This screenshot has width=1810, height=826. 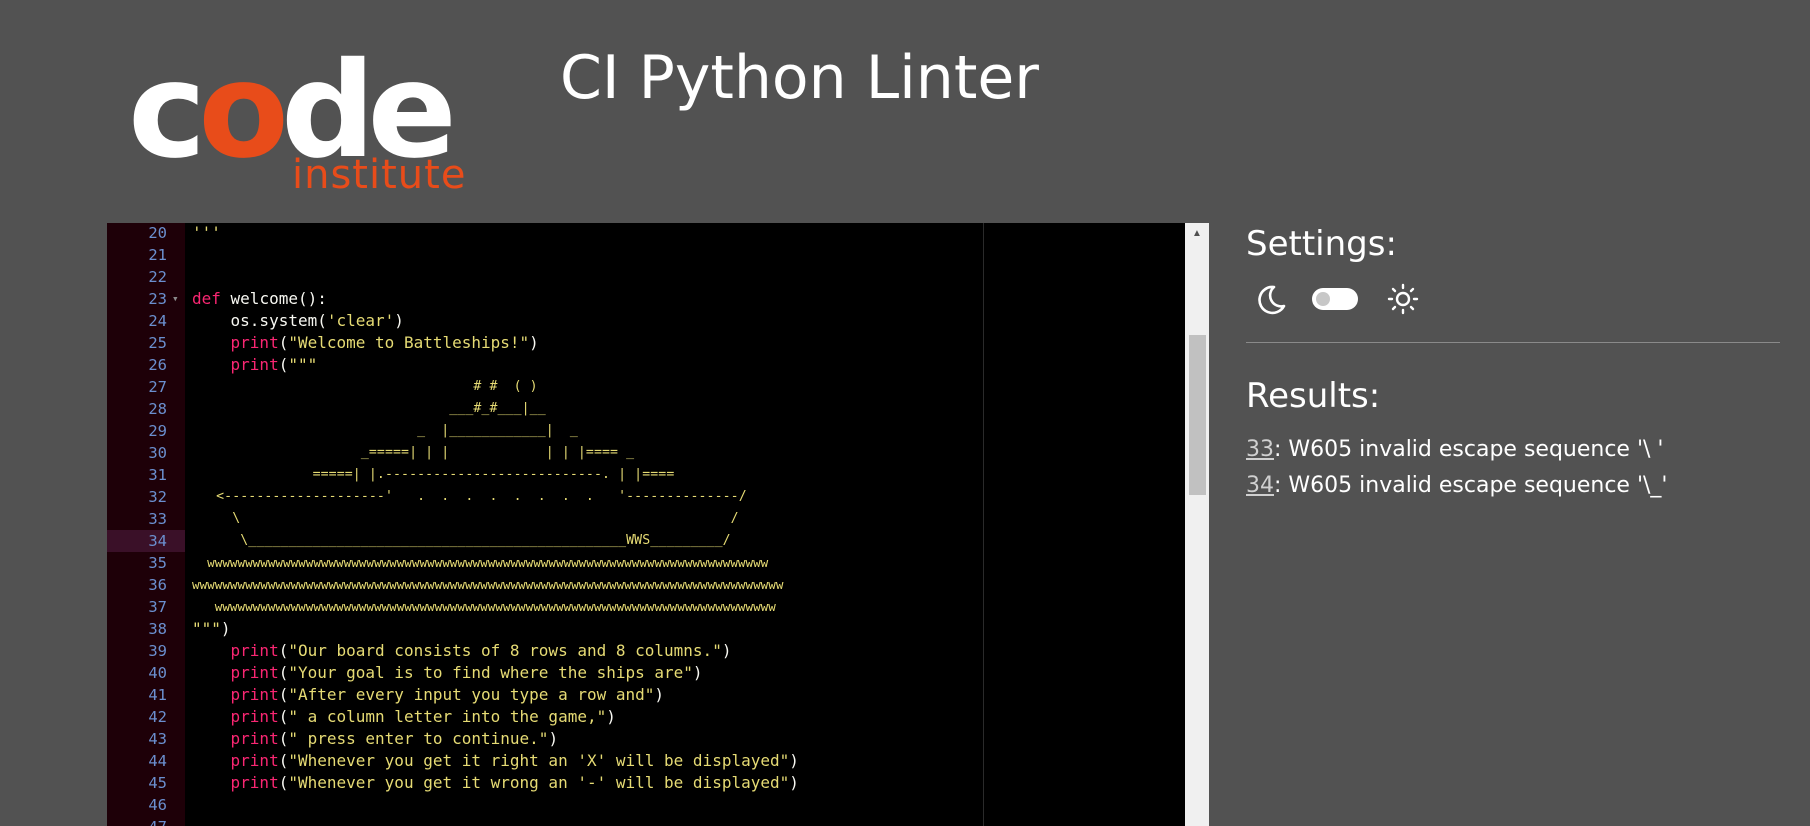 I want to click on result-line-link: 34, so click(x=1260, y=485).